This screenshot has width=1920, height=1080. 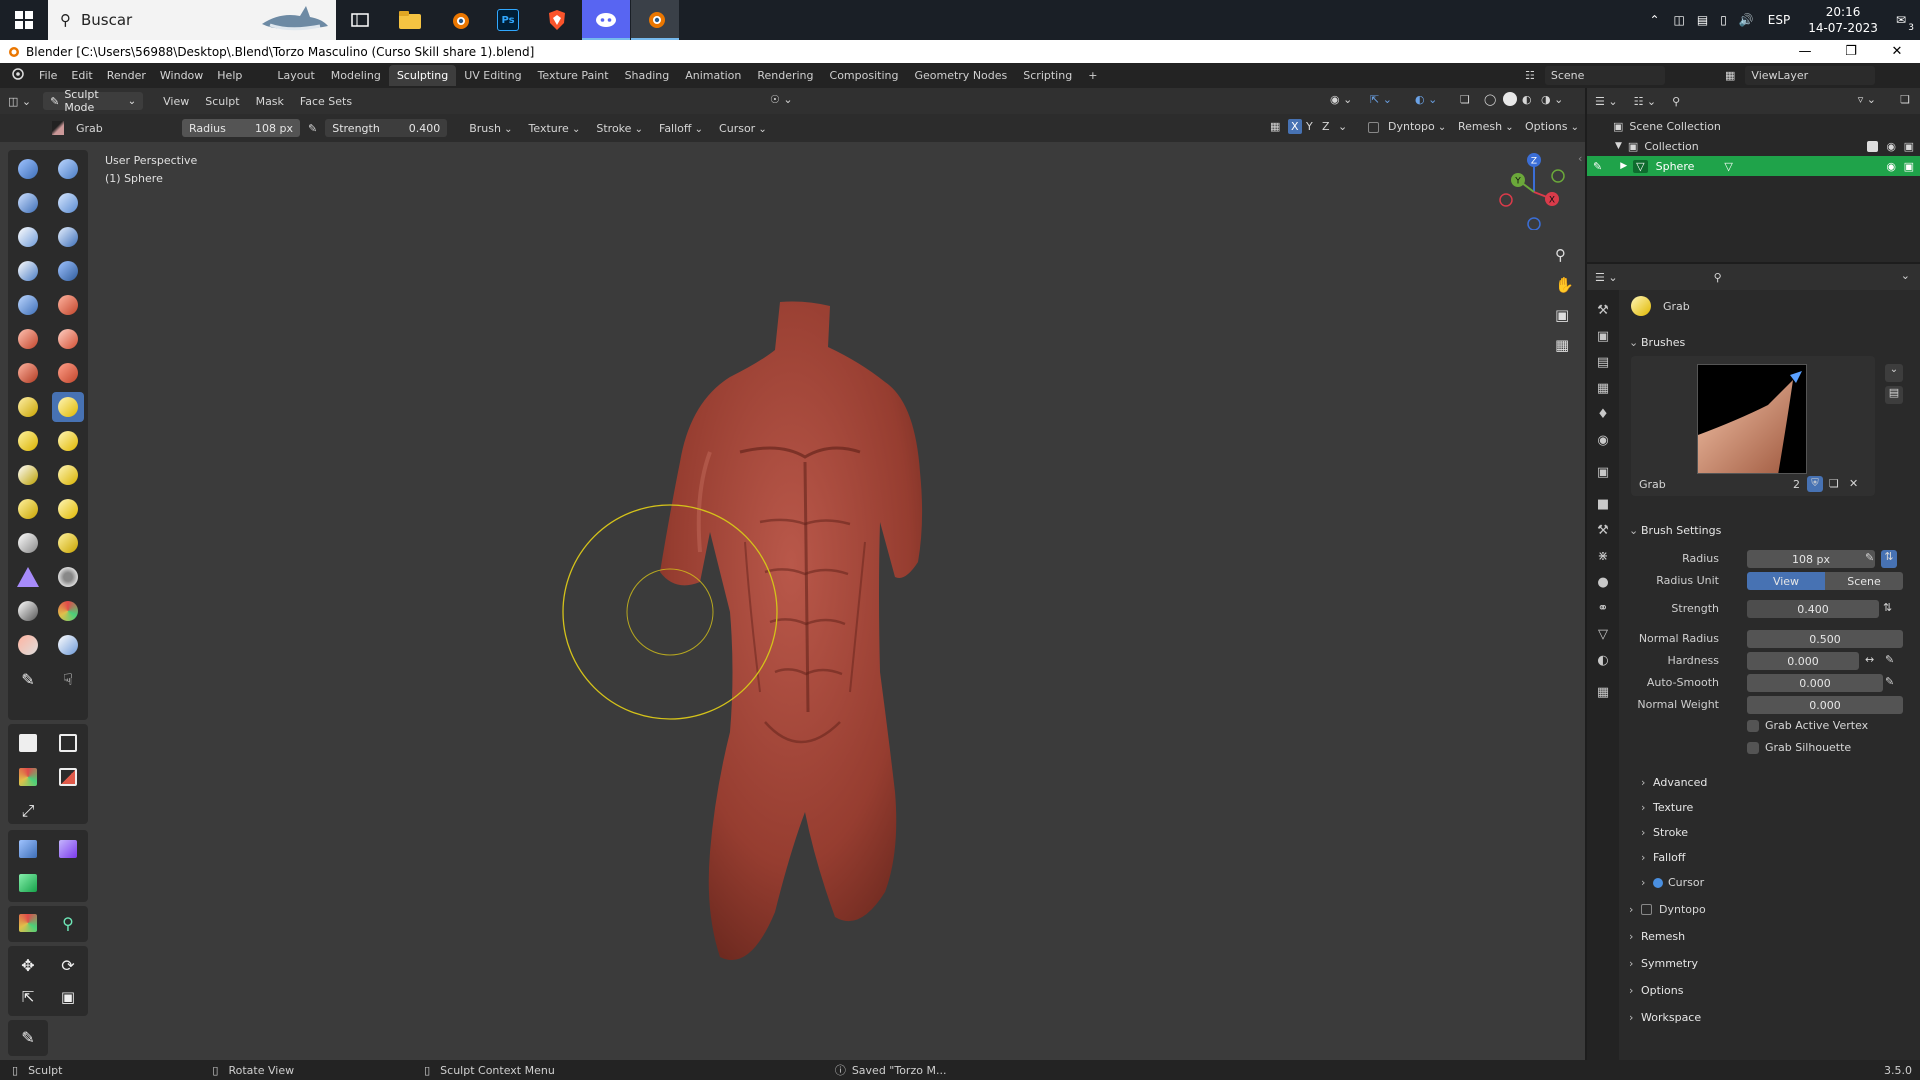 What do you see at coordinates (1909, 166) in the screenshot?
I see `sphere-camera-icon: ▣` at bounding box center [1909, 166].